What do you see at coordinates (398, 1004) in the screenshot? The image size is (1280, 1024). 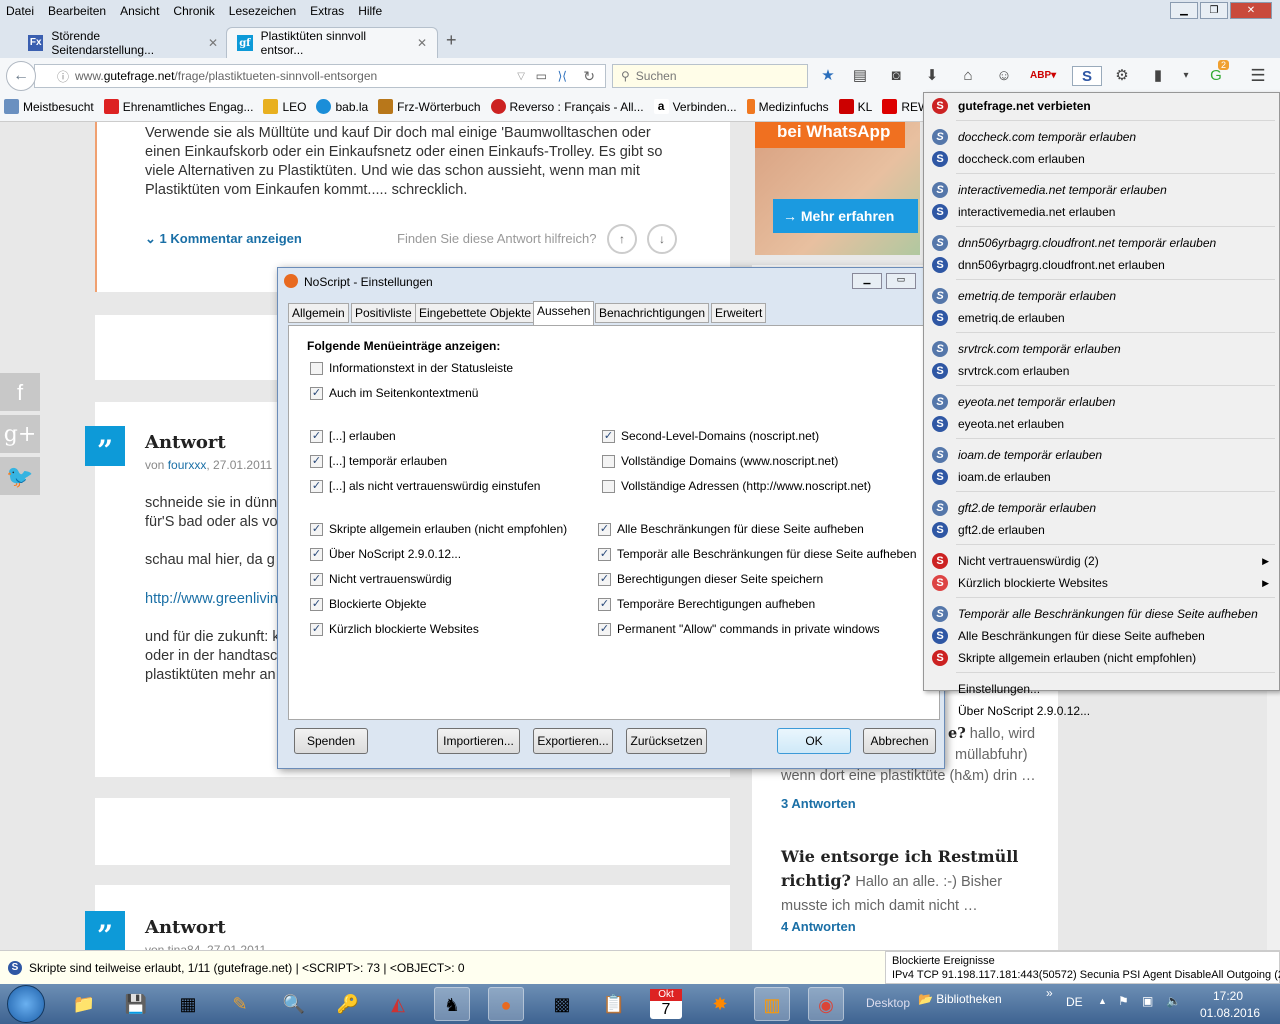 I see `app-icon: ◭` at bounding box center [398, 1004].